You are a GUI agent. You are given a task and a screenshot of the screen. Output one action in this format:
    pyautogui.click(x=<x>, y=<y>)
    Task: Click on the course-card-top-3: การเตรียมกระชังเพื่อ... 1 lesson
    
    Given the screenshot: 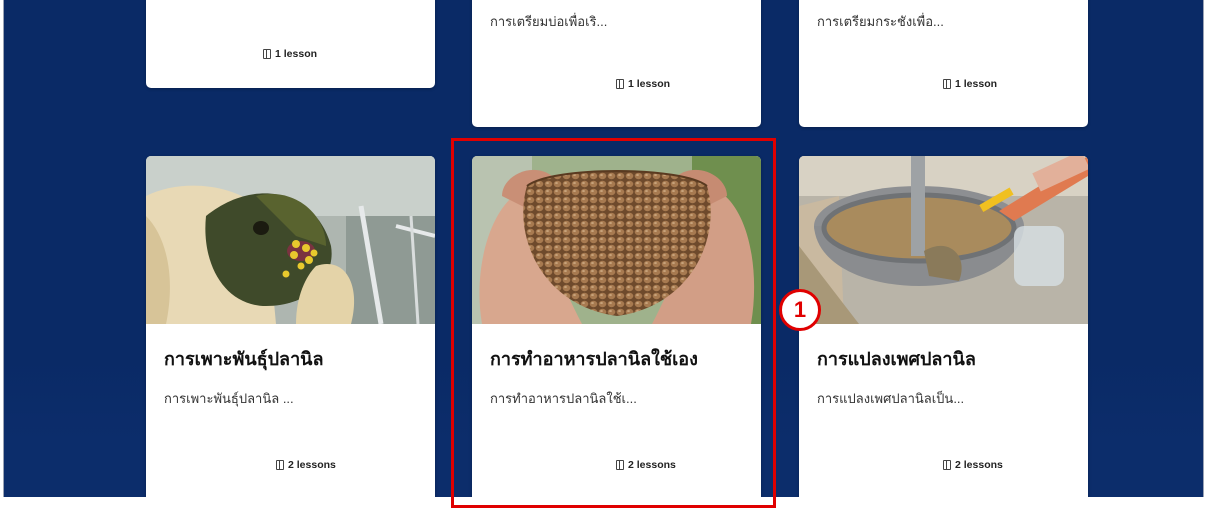 What is the action you would take?
    pyautogui.click(x=943, y=63)
    